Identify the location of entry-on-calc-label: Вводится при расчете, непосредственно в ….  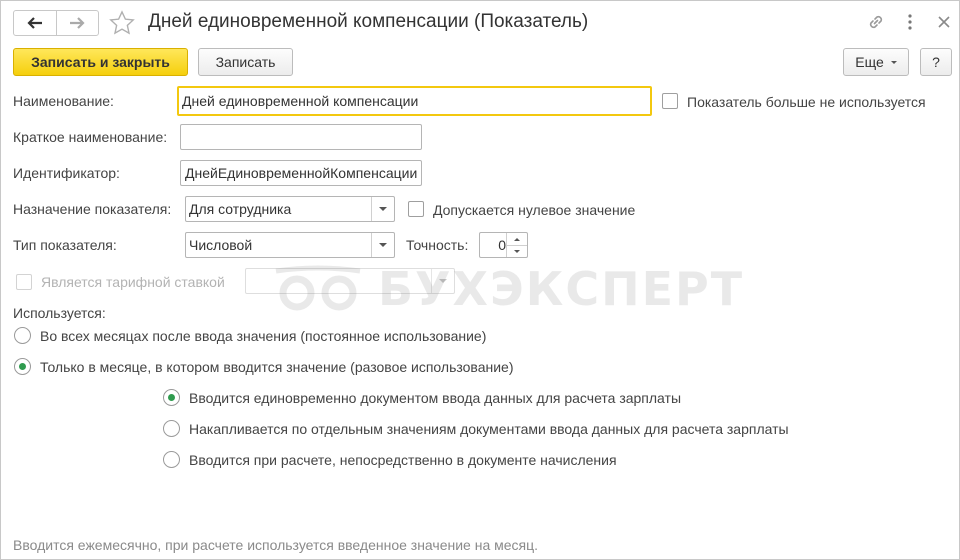
(403, 460).